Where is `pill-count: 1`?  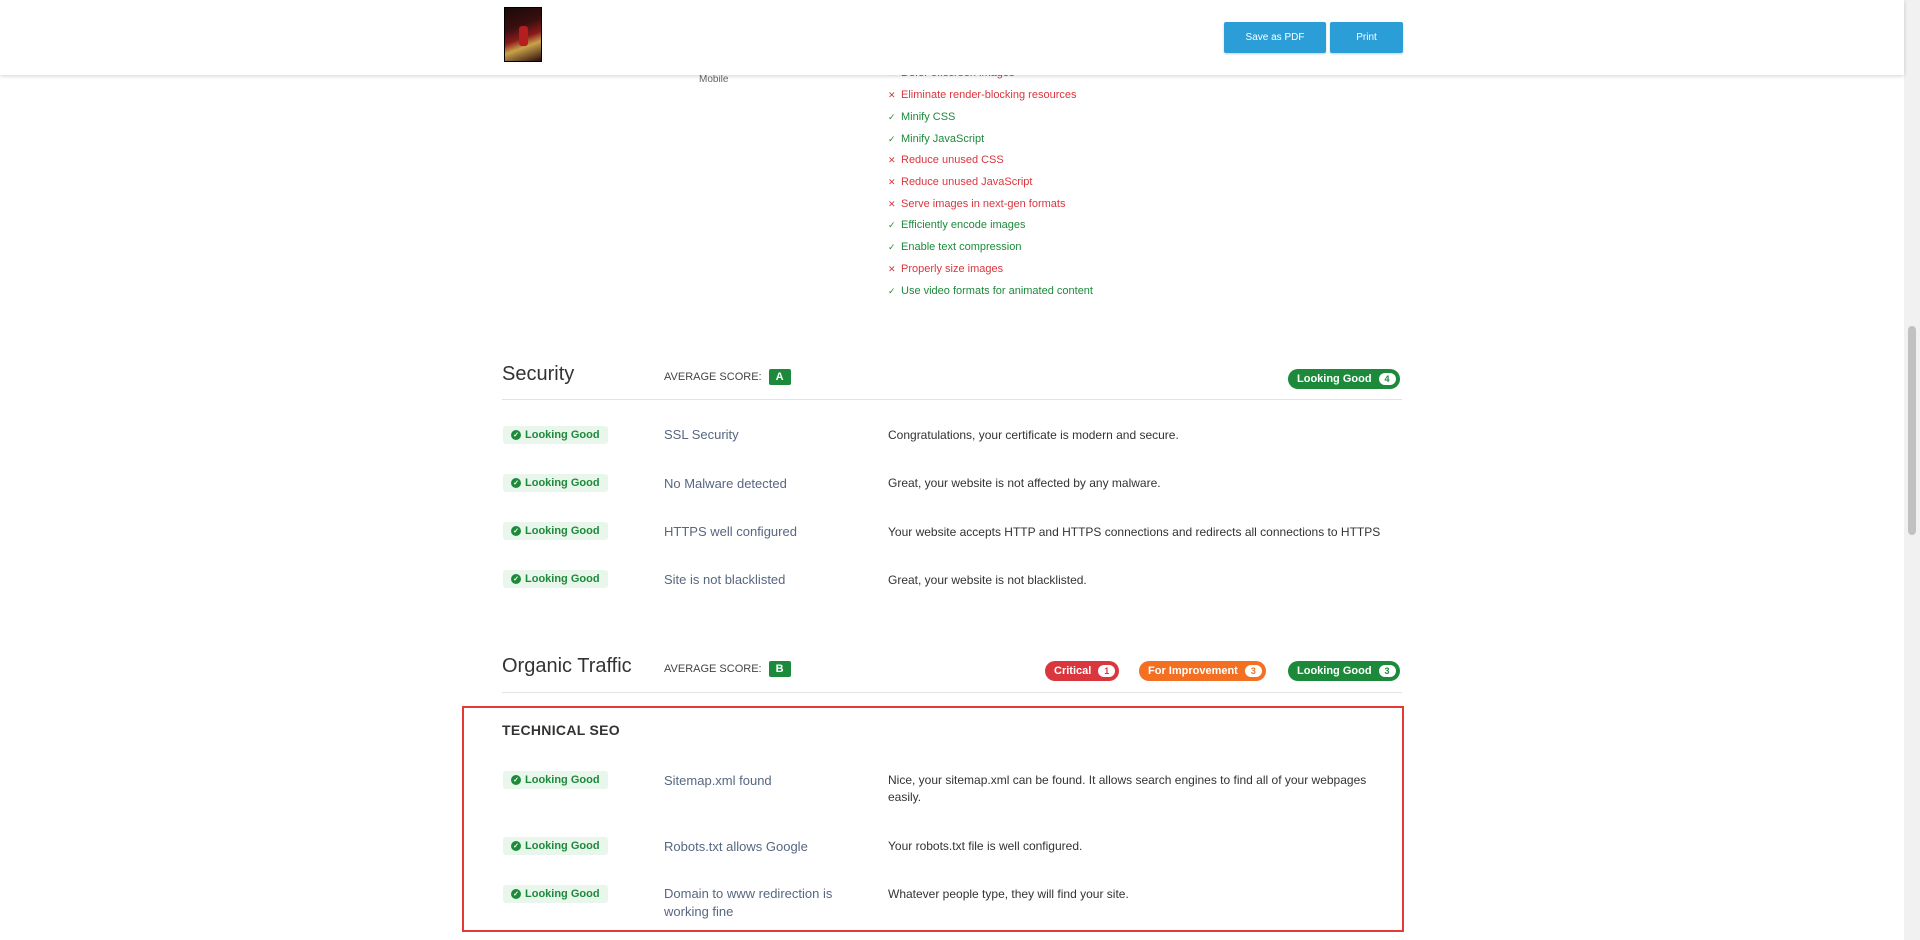
pill-count: 1 is located at coordinates (1107, 671).